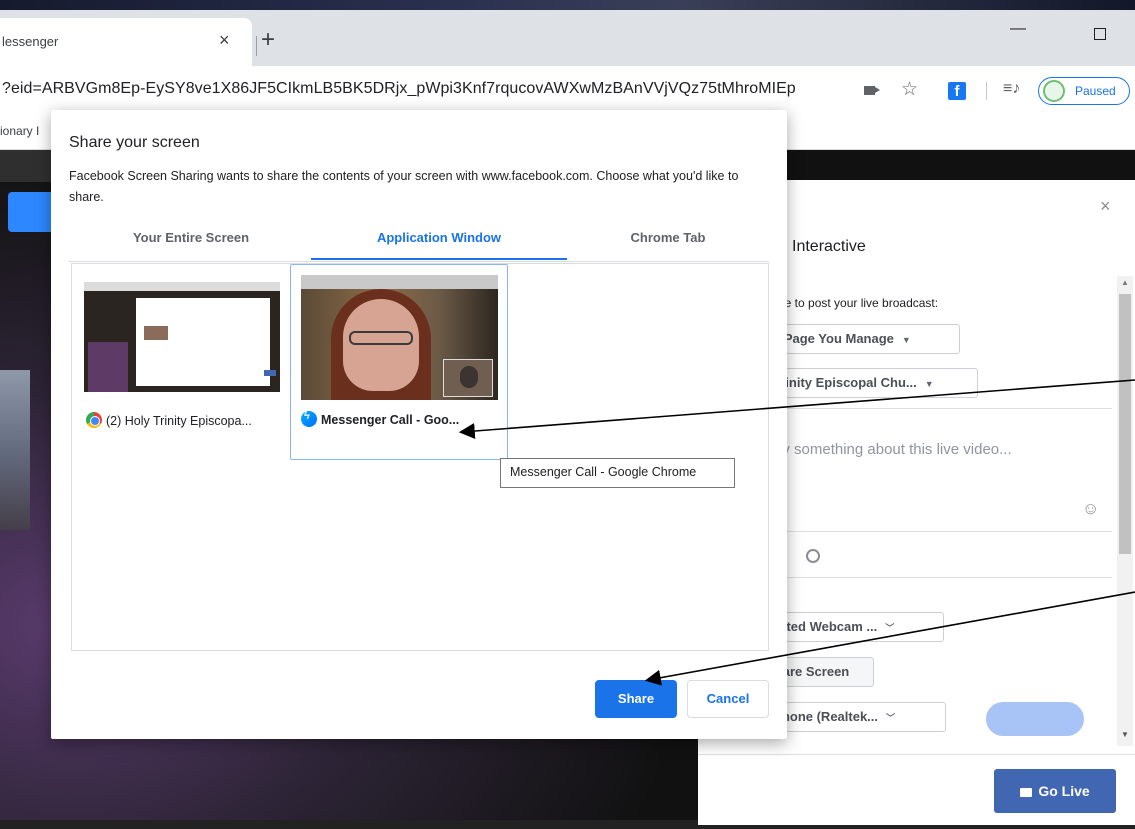 Image resolution: width=1135 pixels, height=829 pixels. I want to click on browser-tab: lessenger ×, so click(126, 42).